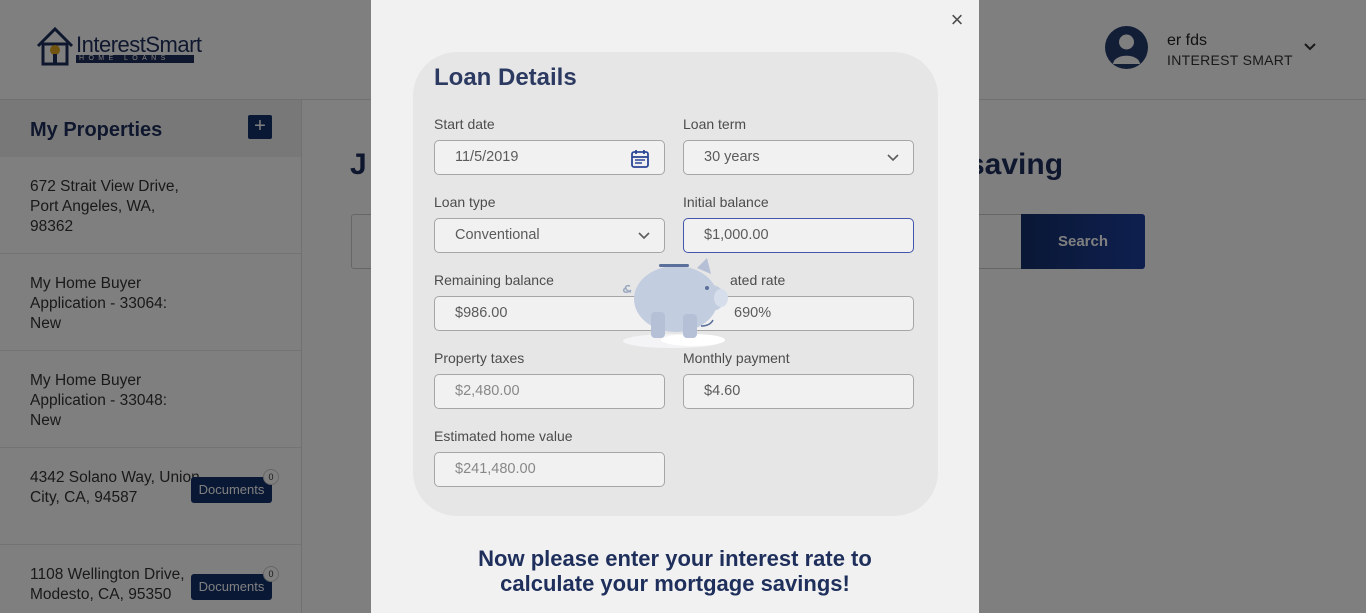  What do you see at coordinates (732, 157) in the screenshot?
I see `loan-term-value: 30 years` at bounding box center [732, 157].